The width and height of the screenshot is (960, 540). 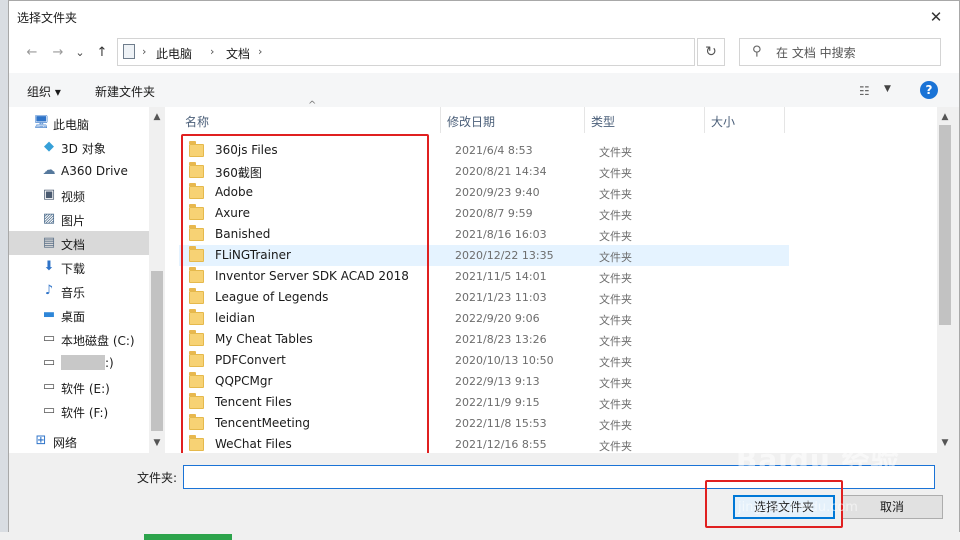 I want to click on network-icon: ⊞, so click(x=41, y=440).